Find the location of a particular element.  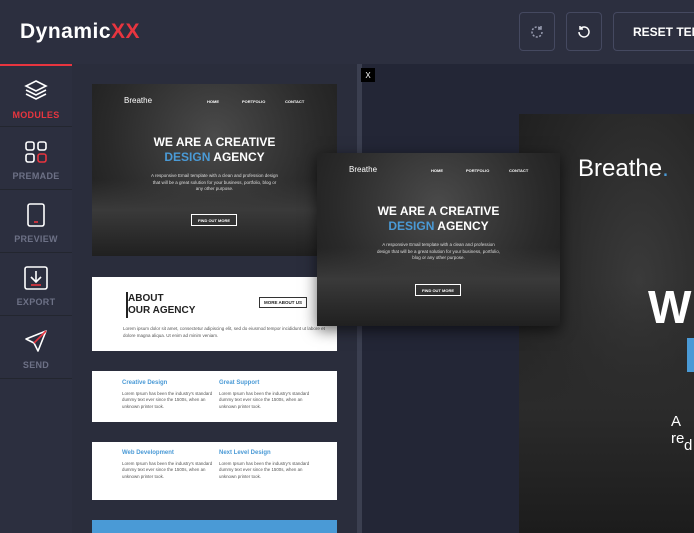

sidebar-item-label: SEND is located at coordinates (36, 365).